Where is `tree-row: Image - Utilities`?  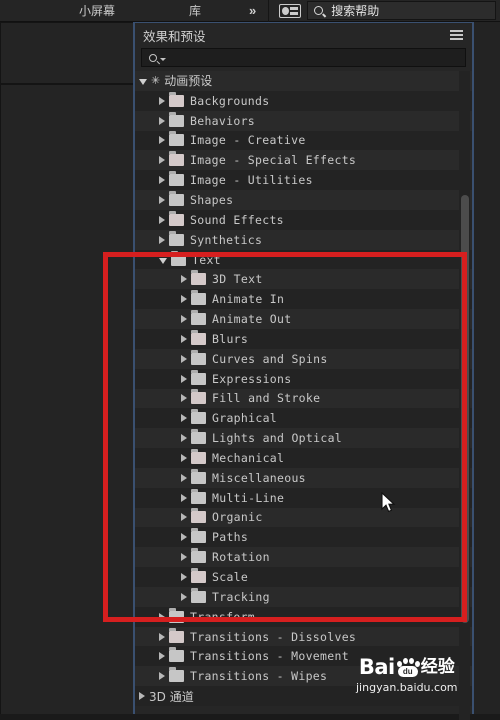 tree-row: Image - Utilities is located at coordinates (303, 180).